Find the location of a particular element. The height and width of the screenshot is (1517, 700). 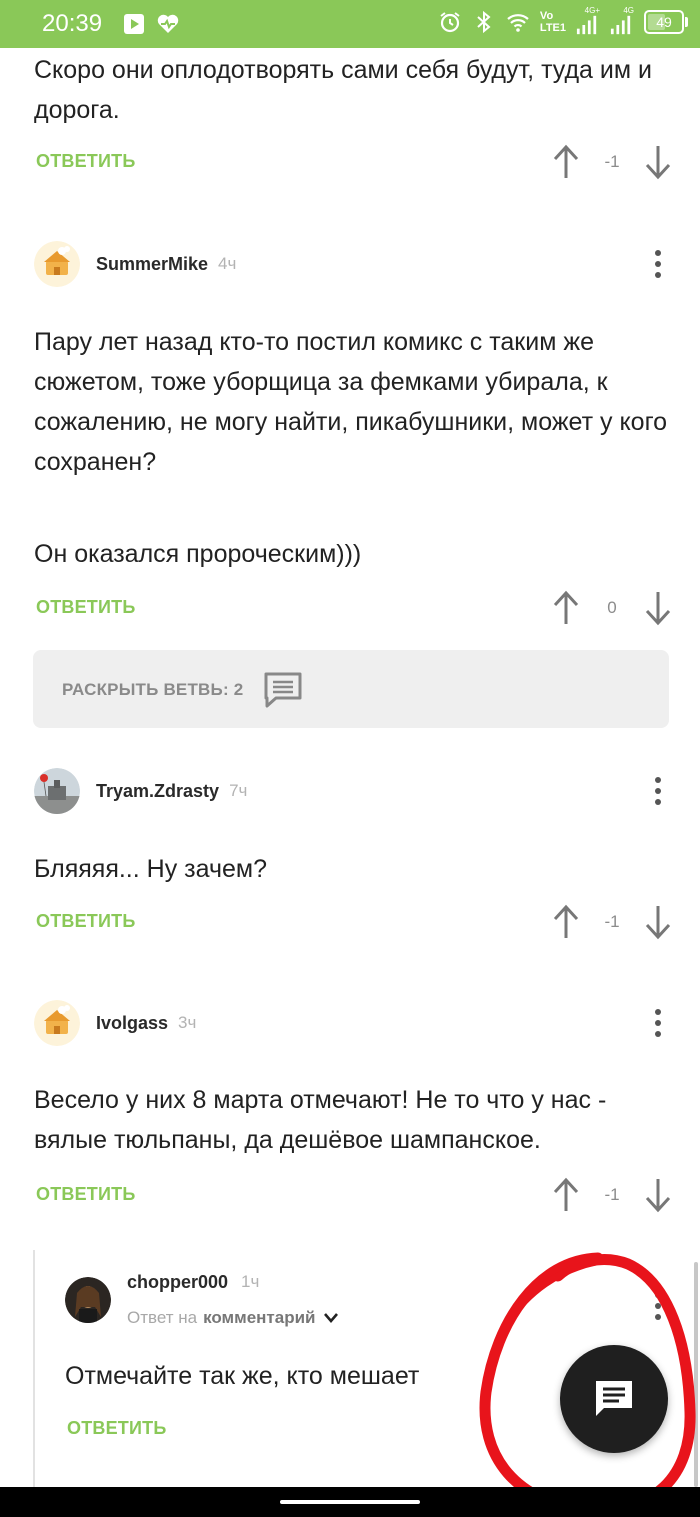

comment-header: SummerMike 4ч is located at coordinates (135, 264).